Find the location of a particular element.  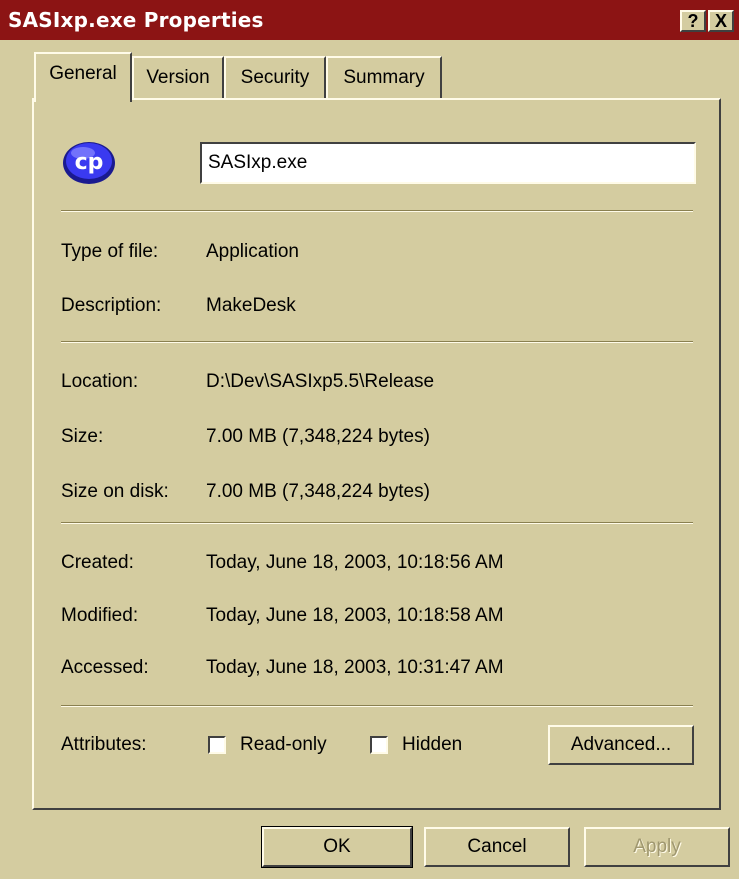

title-bar: SASIxp.exe Properties ? X is located at coordinates (369, 20).